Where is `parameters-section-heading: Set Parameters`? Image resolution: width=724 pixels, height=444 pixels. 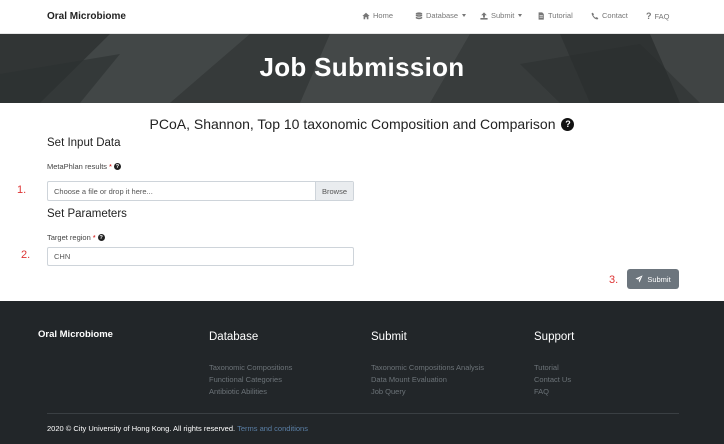 parameters-section-heading: Set Parameters is located at coordinates (87, 214).